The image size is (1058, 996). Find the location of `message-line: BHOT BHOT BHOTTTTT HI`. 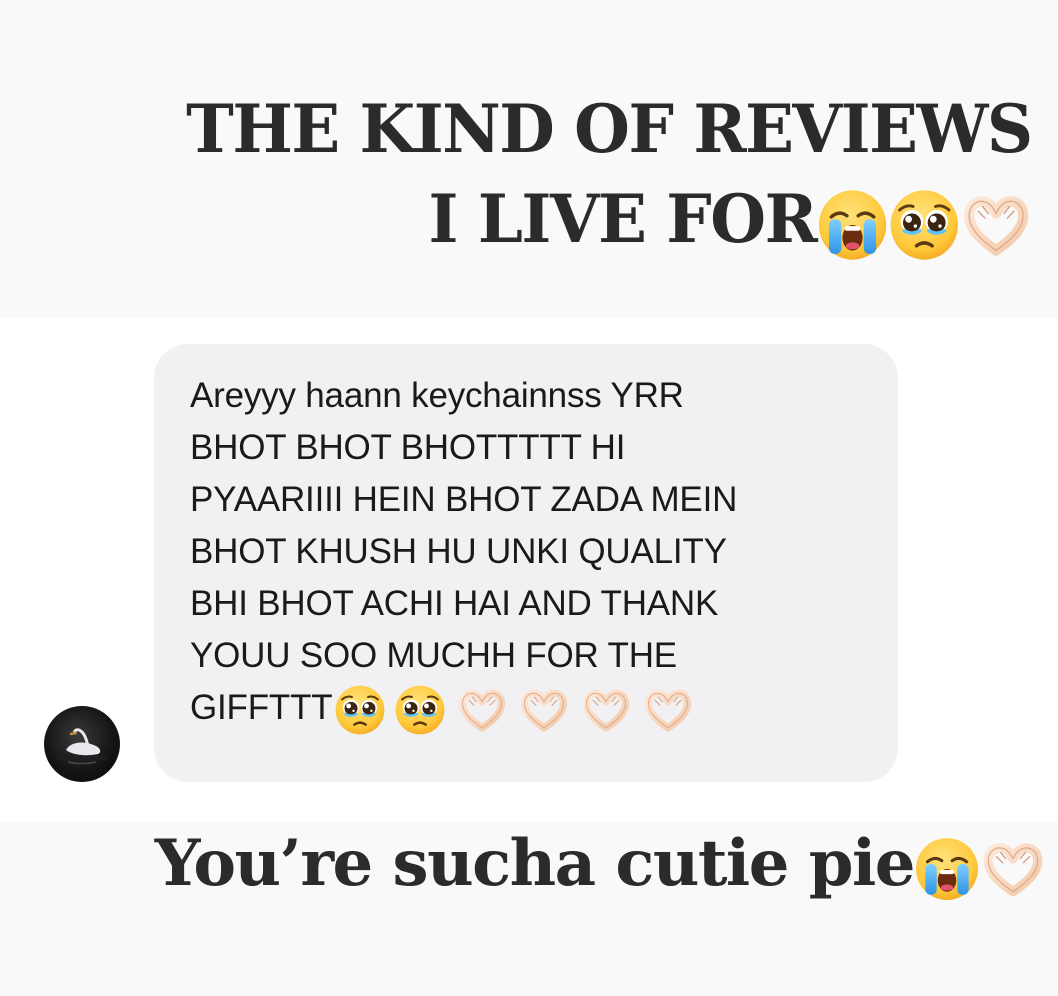

message-line: BHOT BHOT BHOTTTTT HI is located at coordinates (408, 447).